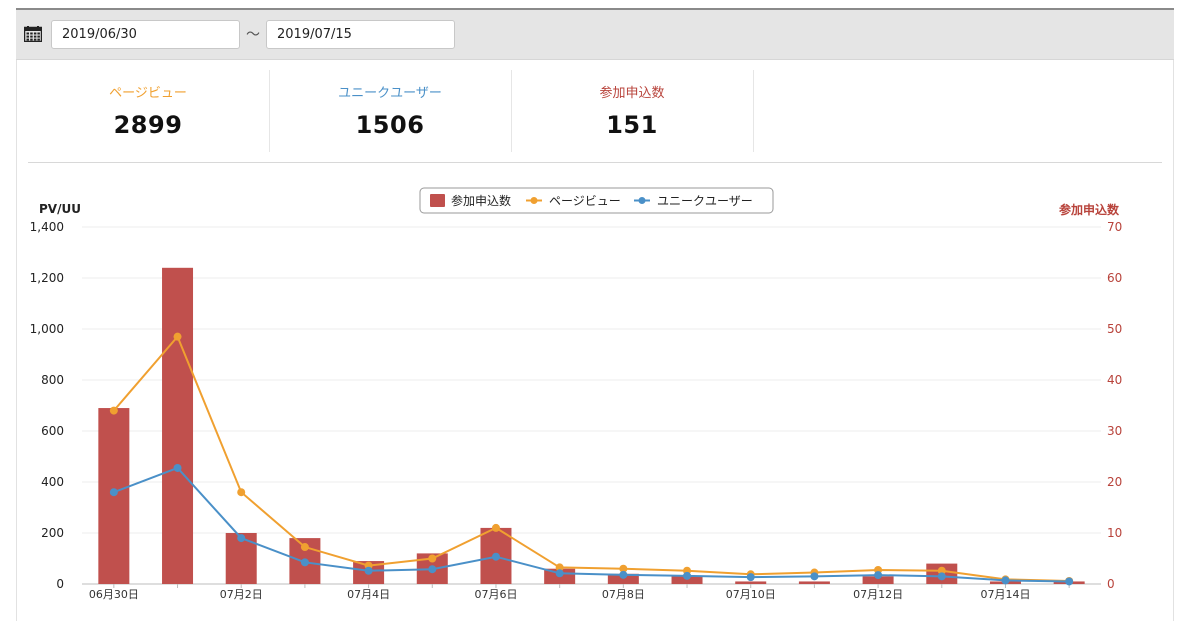 Image resolution: width=1200 pixels, height=621 pixels. Describe the element at coordinates (585, 201) in the screenshot. I see `legend-label: ページビュー` at that location.